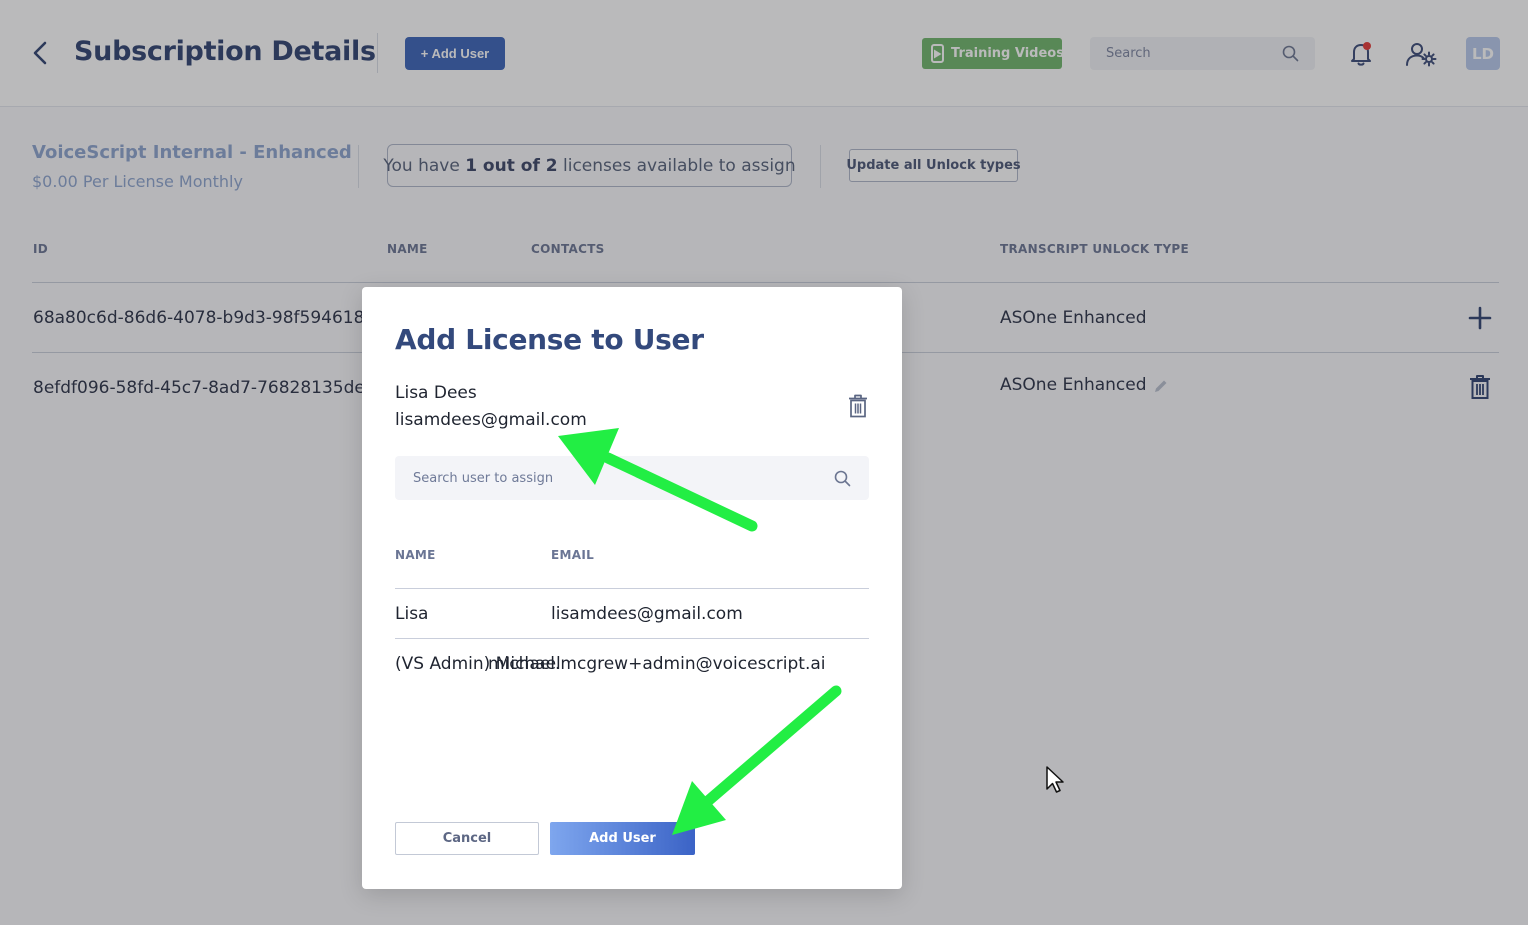  I want to click on user-search-input, so click(603, 478).